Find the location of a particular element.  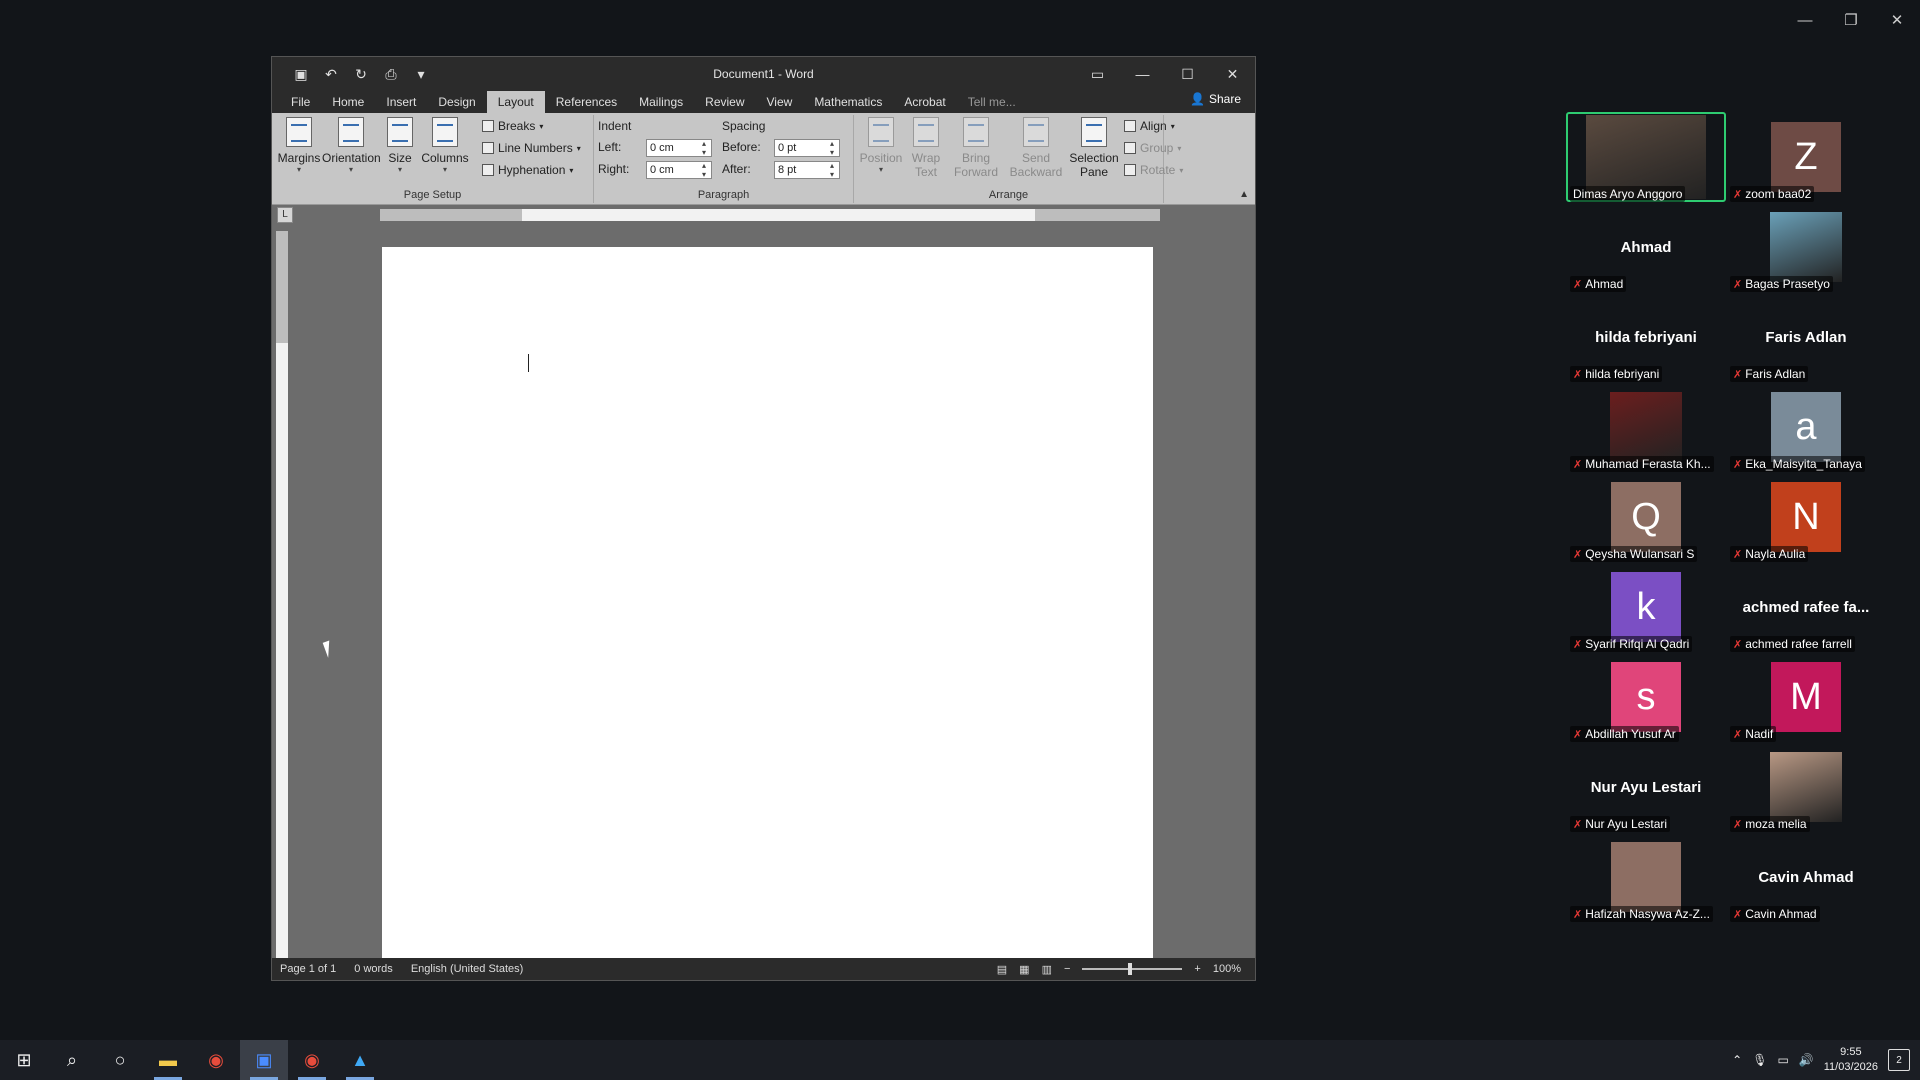

print-layout-icon: ▦ is located at coordinates (1024, 969).